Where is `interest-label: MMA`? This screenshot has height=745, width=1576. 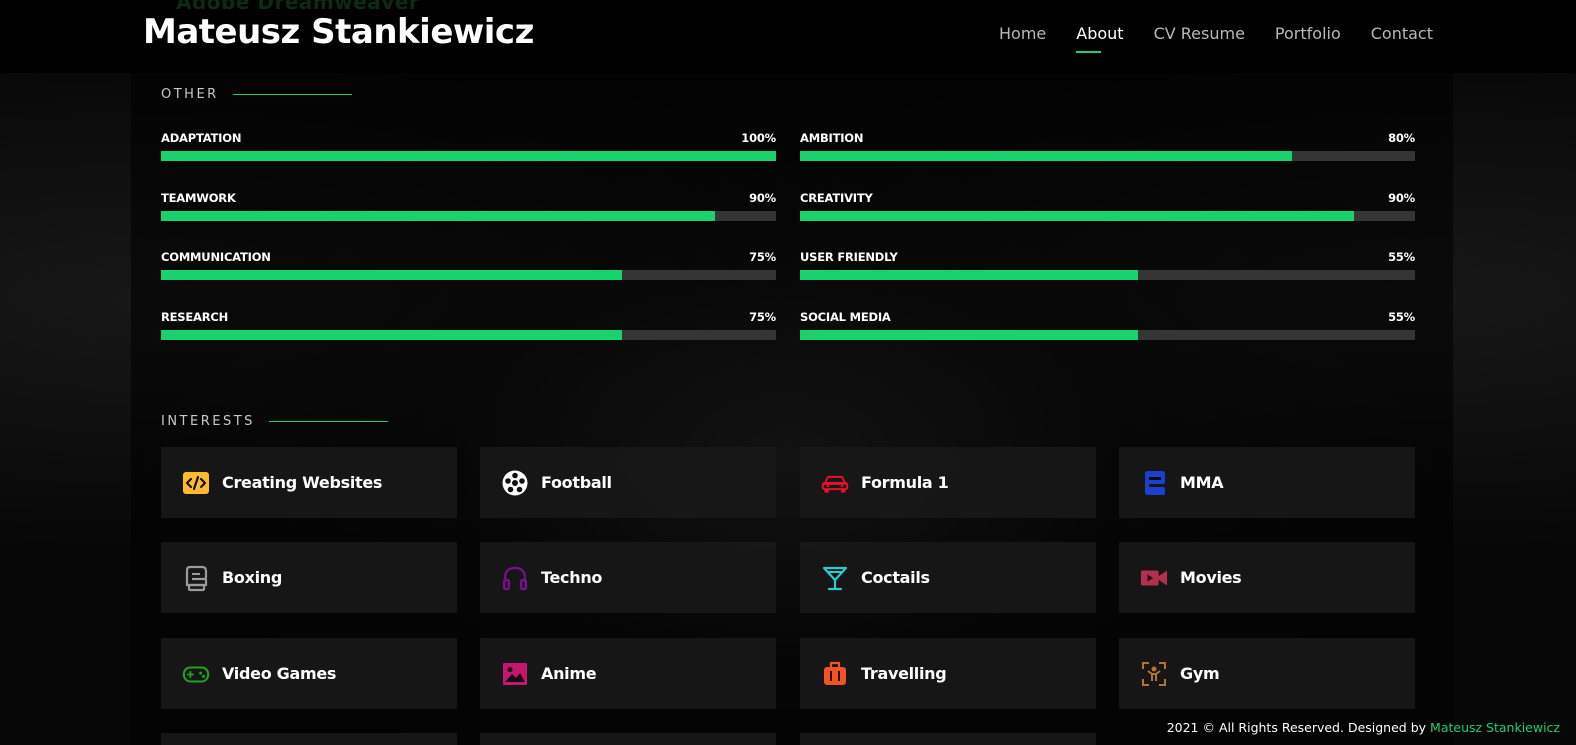
interest-label: MMA is located at coordinates (1202, 482).